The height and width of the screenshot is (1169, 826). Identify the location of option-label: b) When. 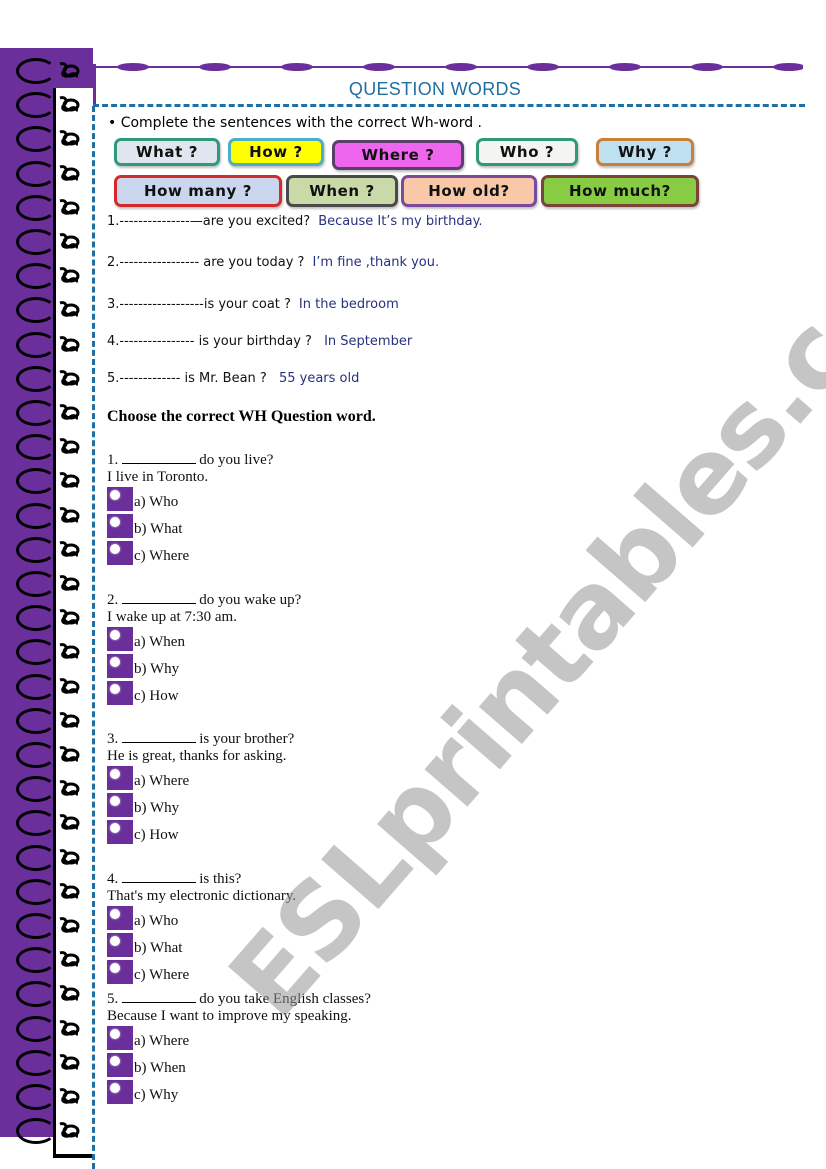
(160, 1068).